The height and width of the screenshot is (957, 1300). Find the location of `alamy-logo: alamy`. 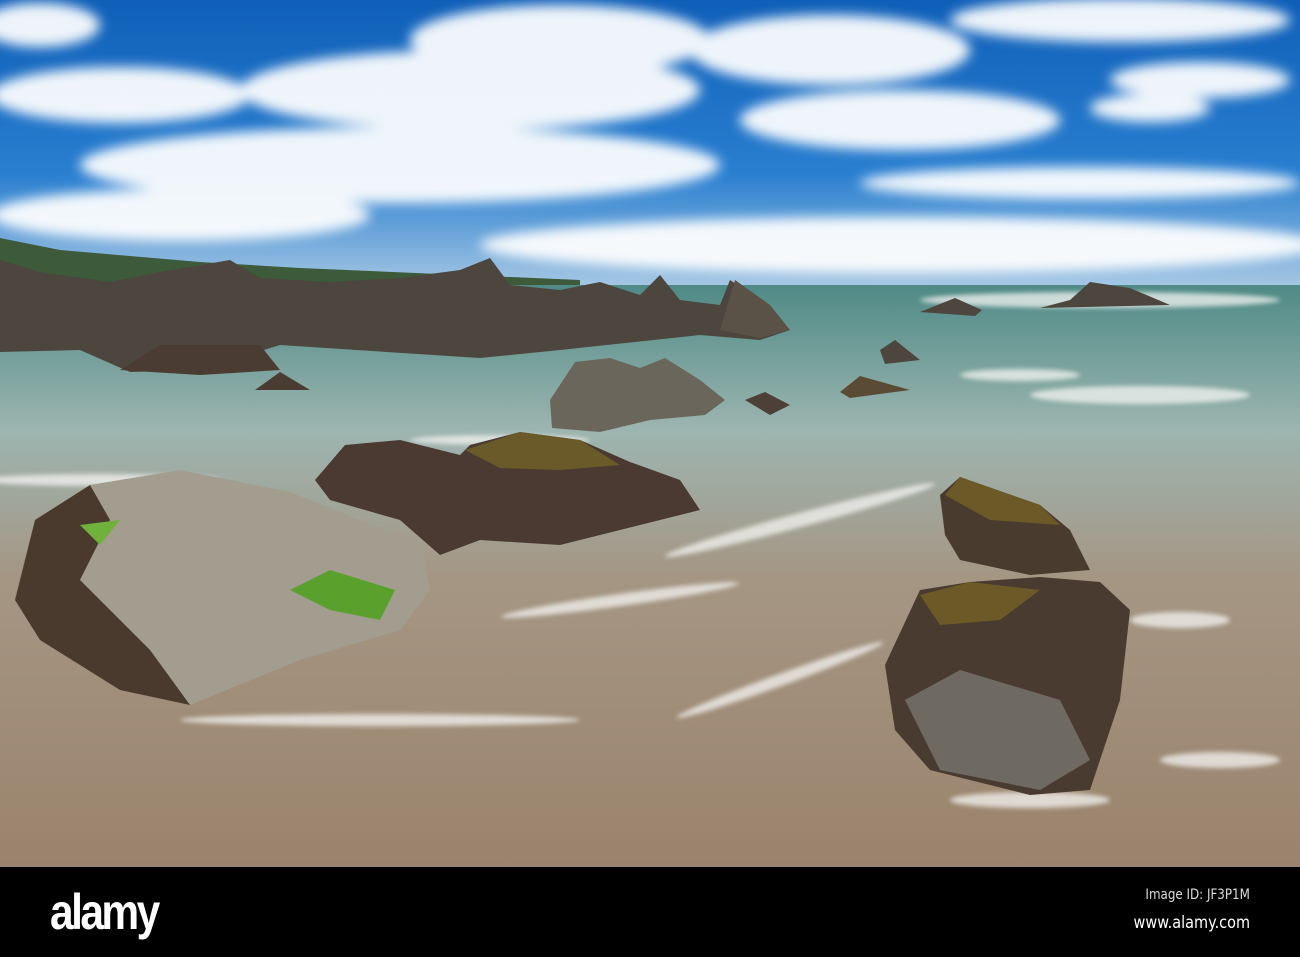

alamy-logo: alamy is located at coordinates (105, 912).